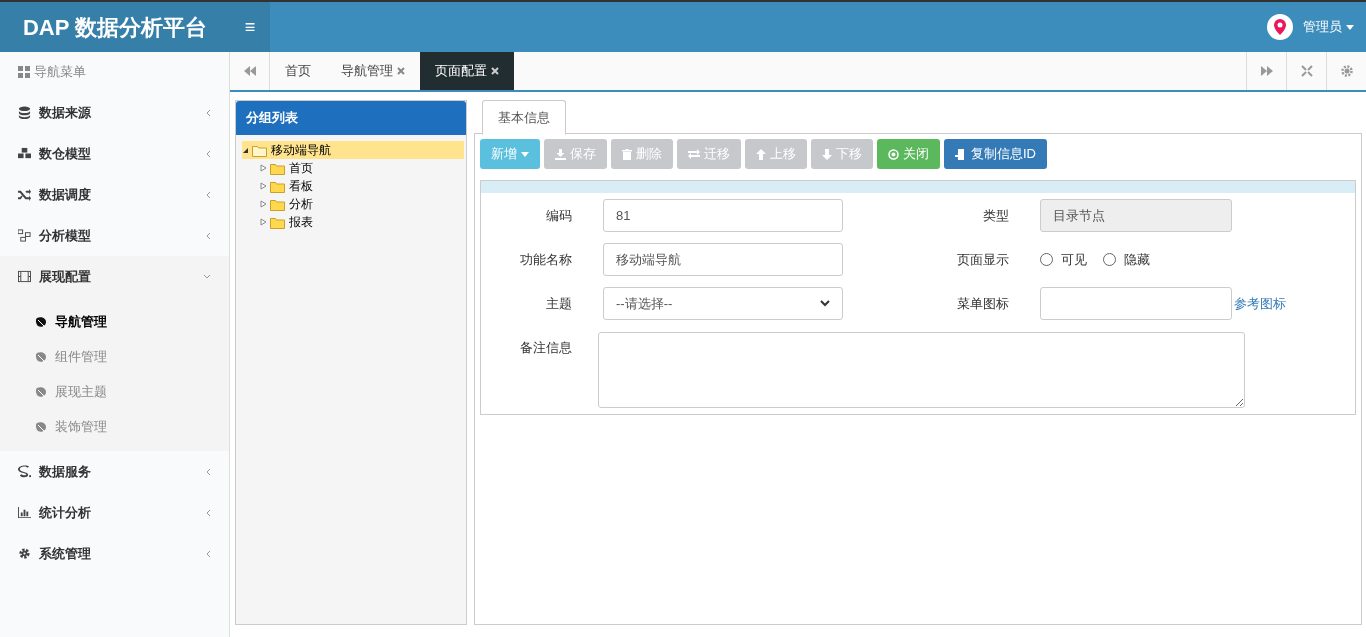  Describe the element at coordinates (627, 154) in the screenshot. I see `trash-icon` at that location.